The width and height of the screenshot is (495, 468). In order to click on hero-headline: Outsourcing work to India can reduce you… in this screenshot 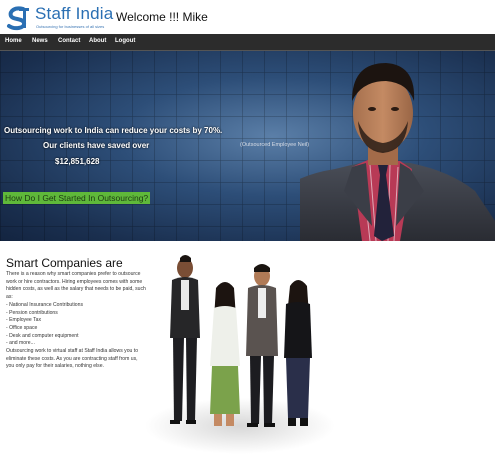, I will do `click(113, 130)`.